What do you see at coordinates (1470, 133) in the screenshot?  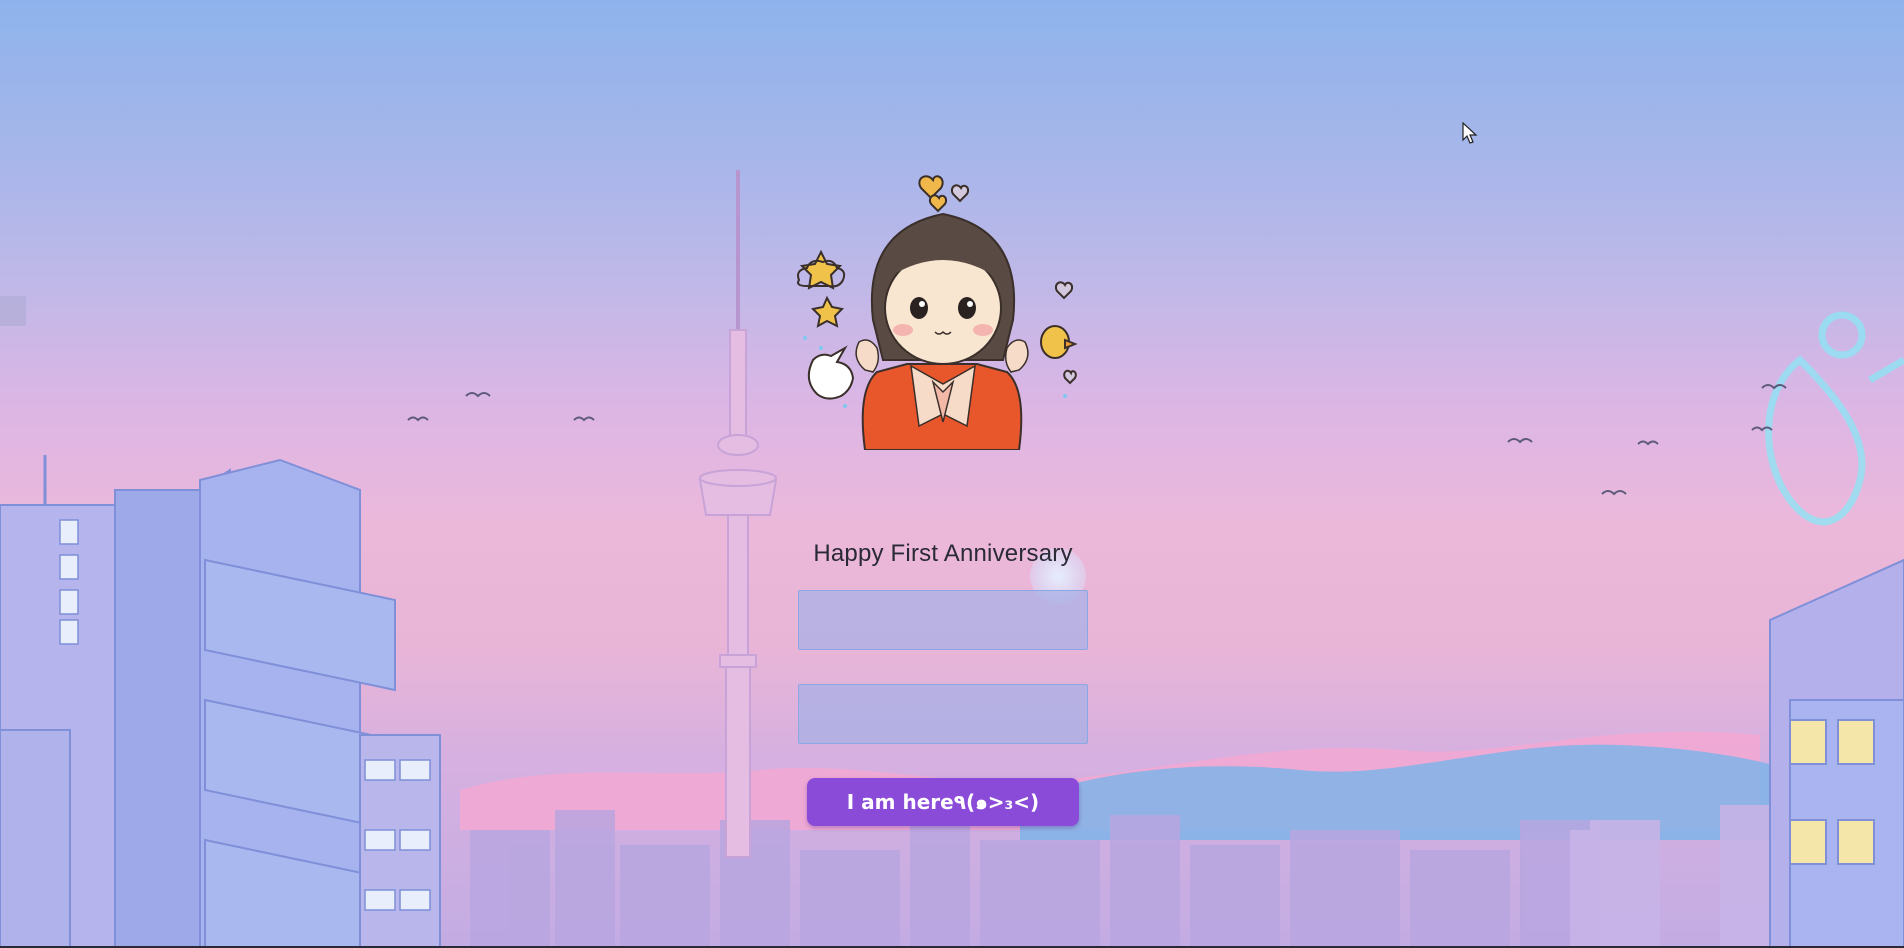 I see `mouse-cursor-icon` at bounding box center [1470, 133].